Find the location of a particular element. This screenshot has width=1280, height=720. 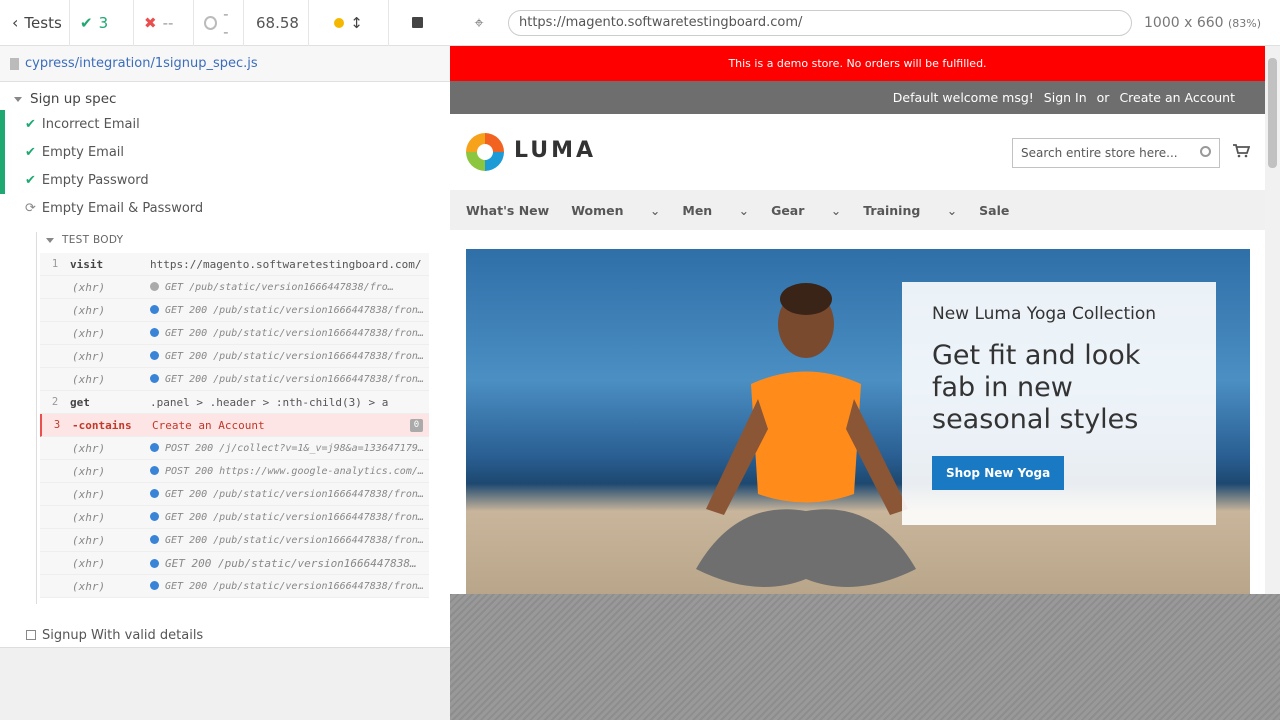

tests-button: ‹ Tests is located at coordinates (35, 23).